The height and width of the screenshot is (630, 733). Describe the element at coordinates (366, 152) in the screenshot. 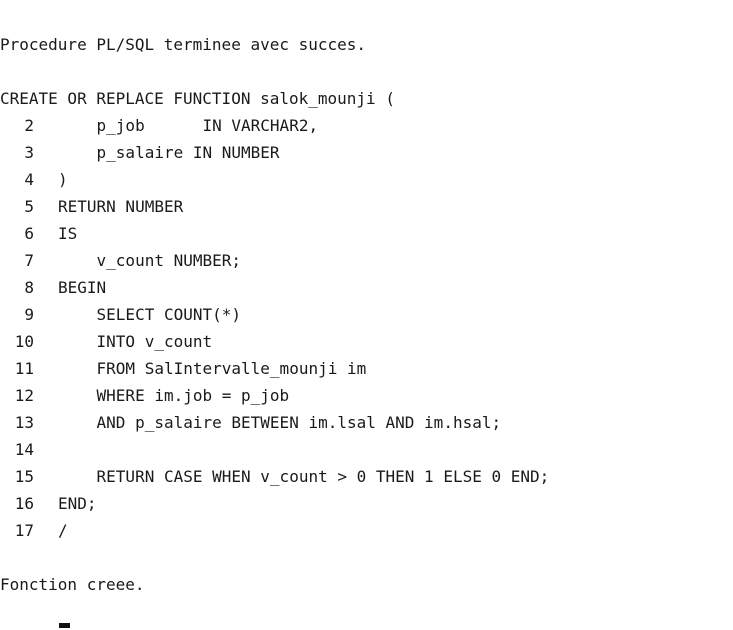

I see `code-line: 3 p_salaire IN NUMBER` at that location.